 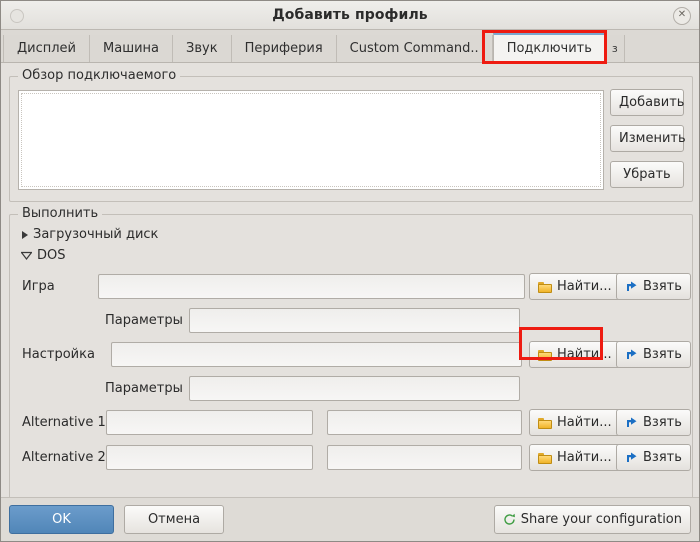 What do you see at coordinates (144, 320) in the screenshot?
I see `game-params-label: Параметры` at bounding box center [144, 320].